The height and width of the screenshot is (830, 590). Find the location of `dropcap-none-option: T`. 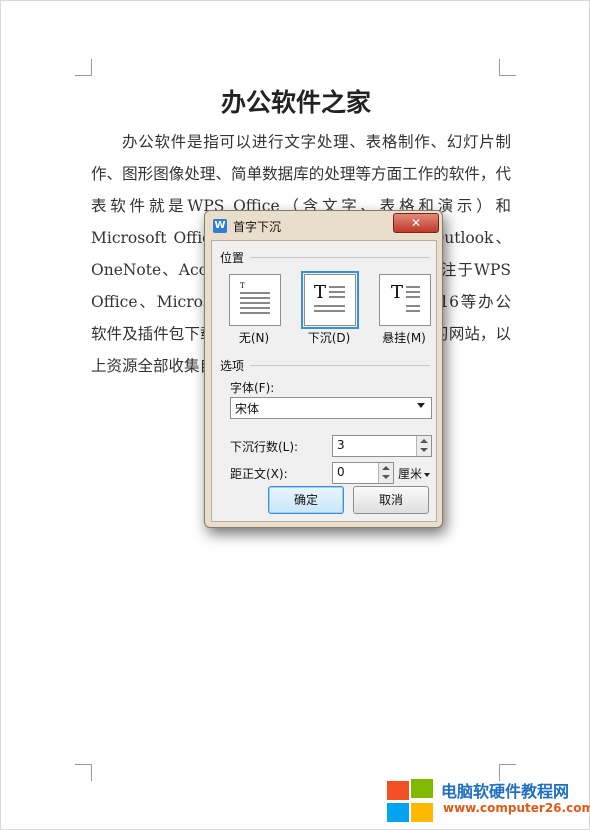

dropcap-none-option: T is located at coordinates (255, 300).